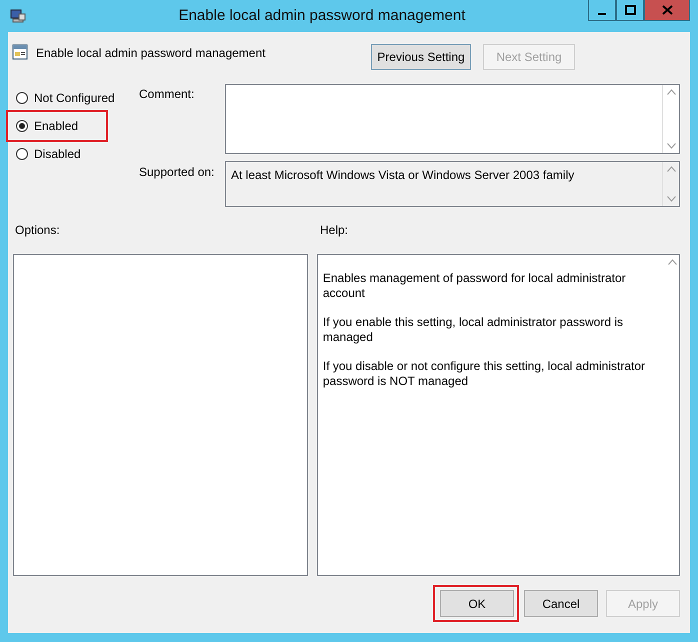 Image resolution: width=698 pixels, height=642 pixels. What do you see at coordinates (602, 10) in the screenshot?
I see `minimize-button` at bounding box center [602, 10].